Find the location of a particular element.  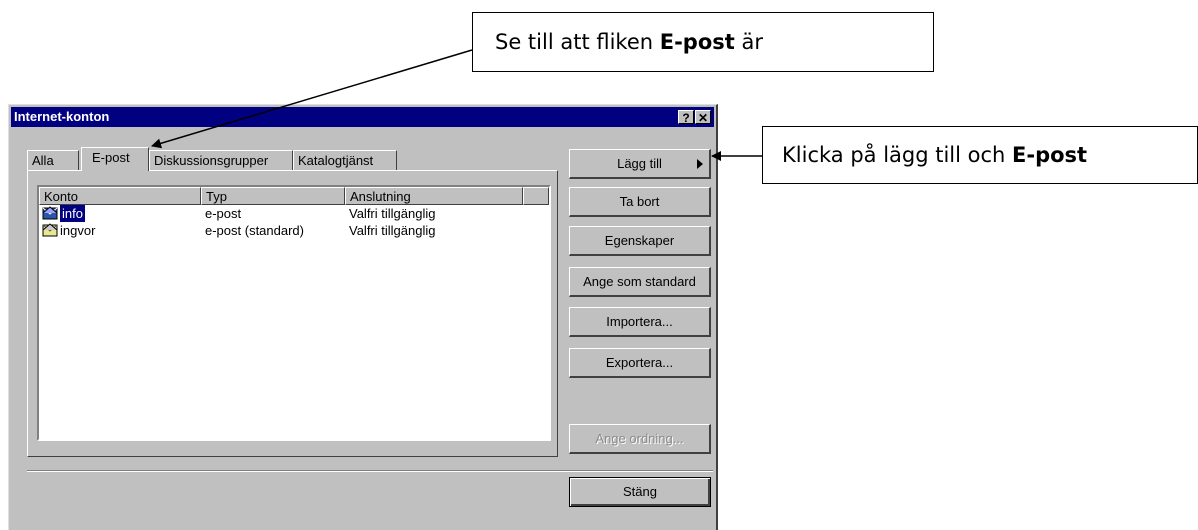

dialog-title: Internet-konton is located at coordinates (62, 116).